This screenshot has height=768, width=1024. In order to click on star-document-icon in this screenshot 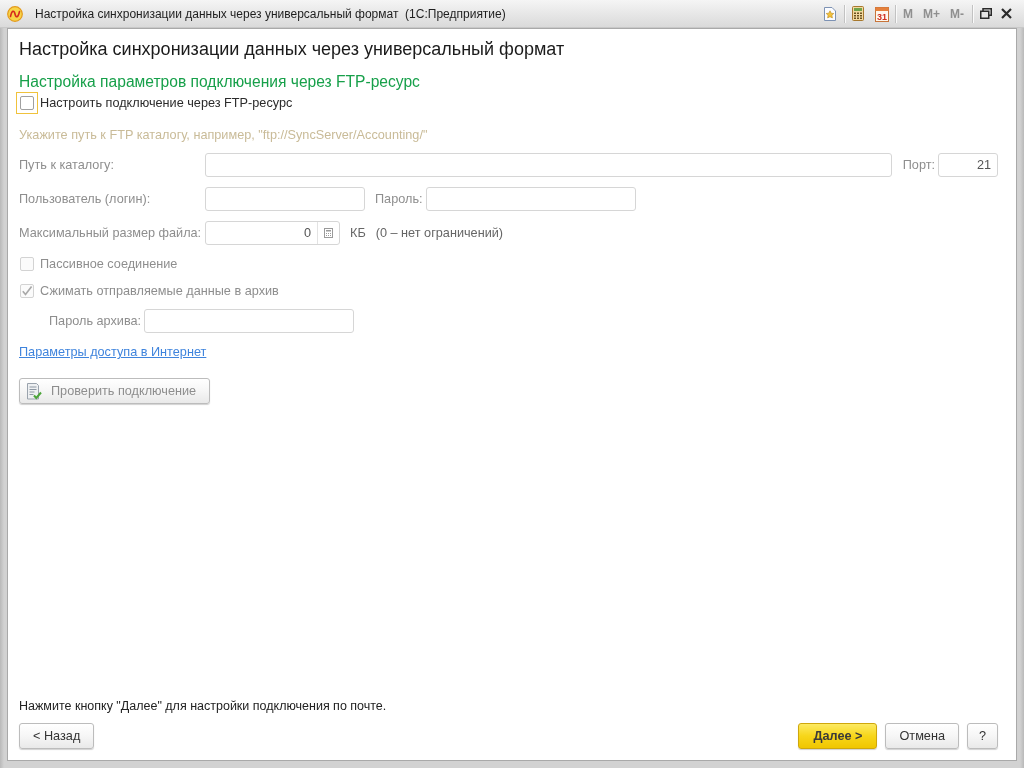, I will do `click(830, 13)`.